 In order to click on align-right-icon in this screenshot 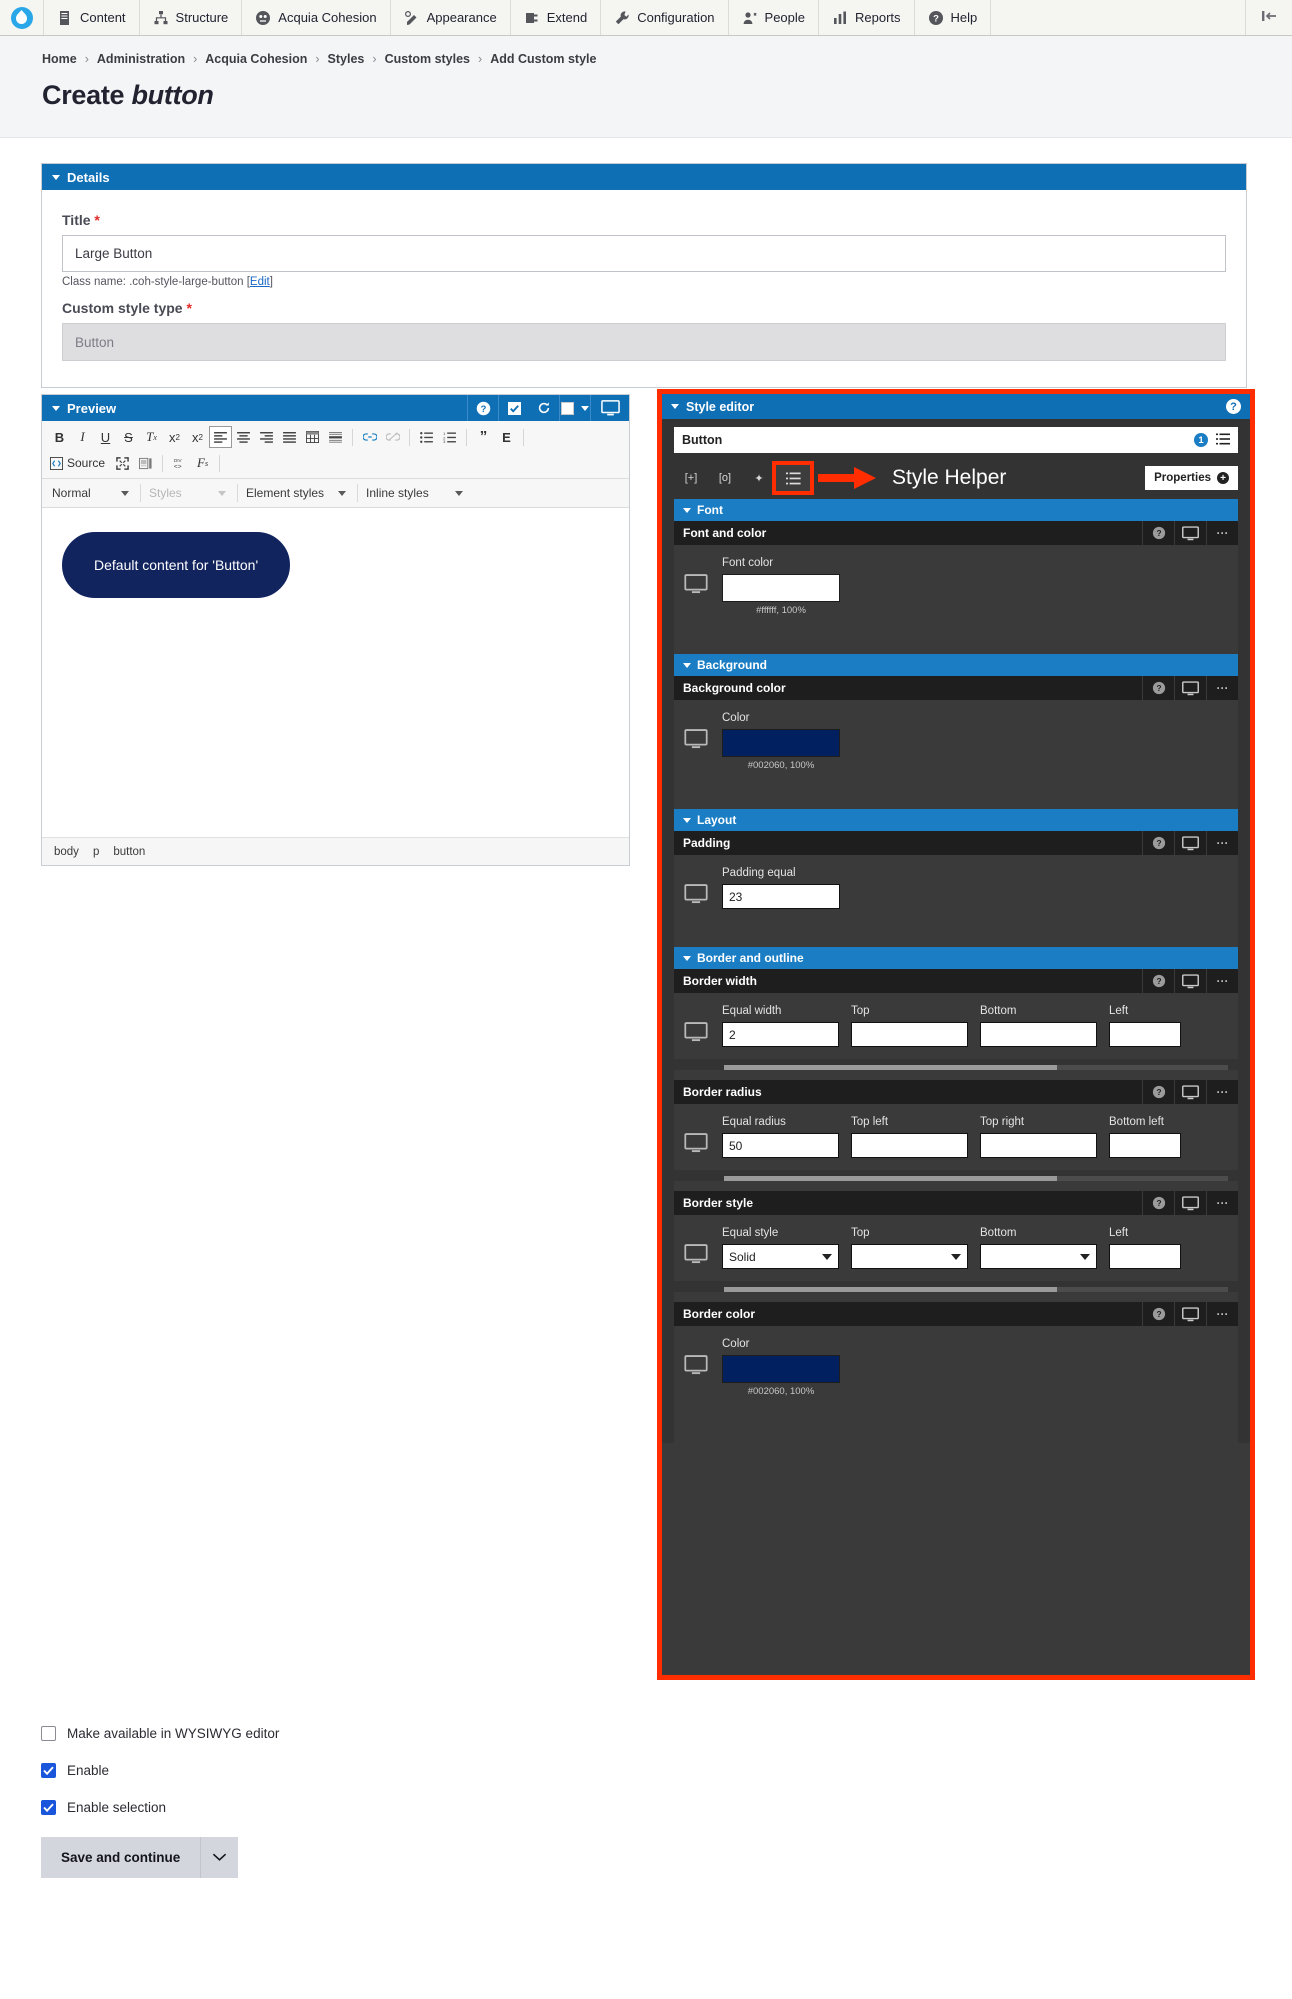, I will do `click(266, 437)`.